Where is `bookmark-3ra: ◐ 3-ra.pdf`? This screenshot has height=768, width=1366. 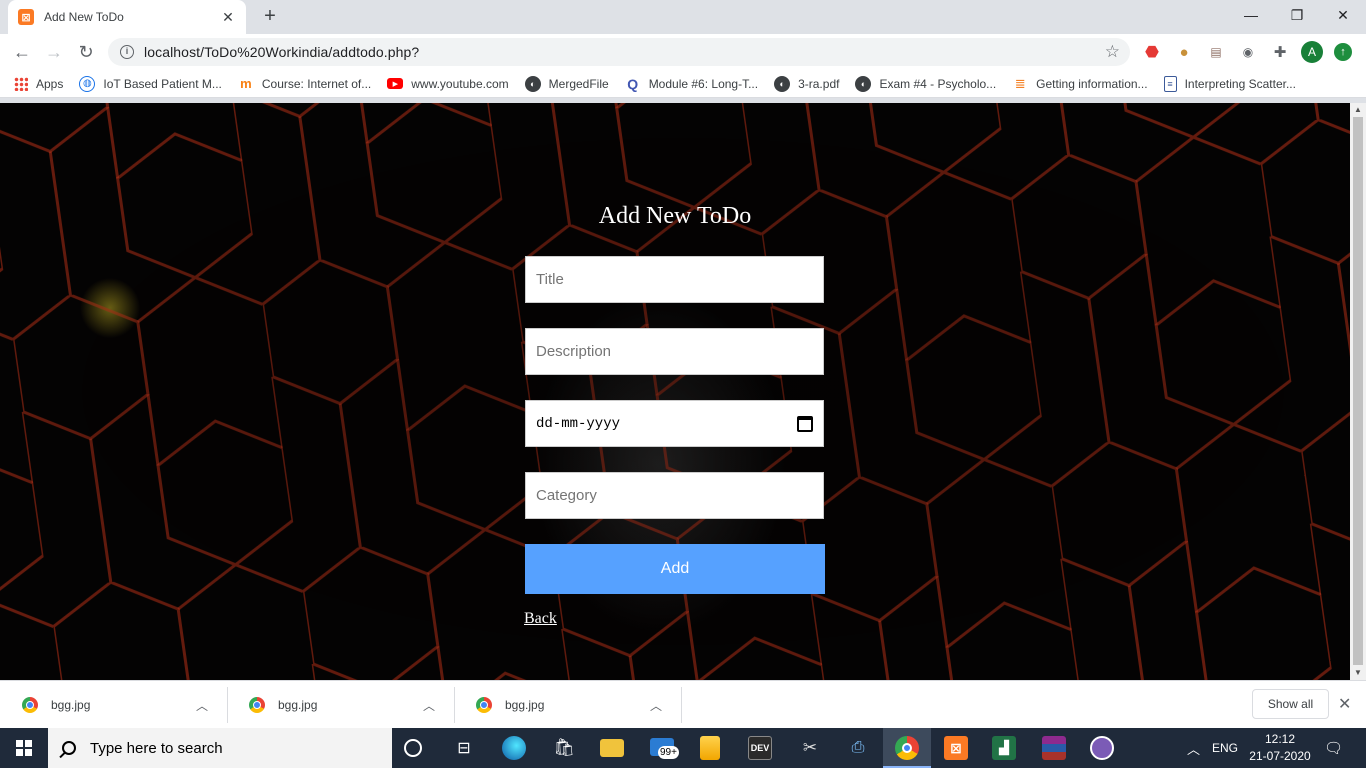 bookmark-3ra: ◐ 3-ra.pdf is located at coordinates (807, 83).